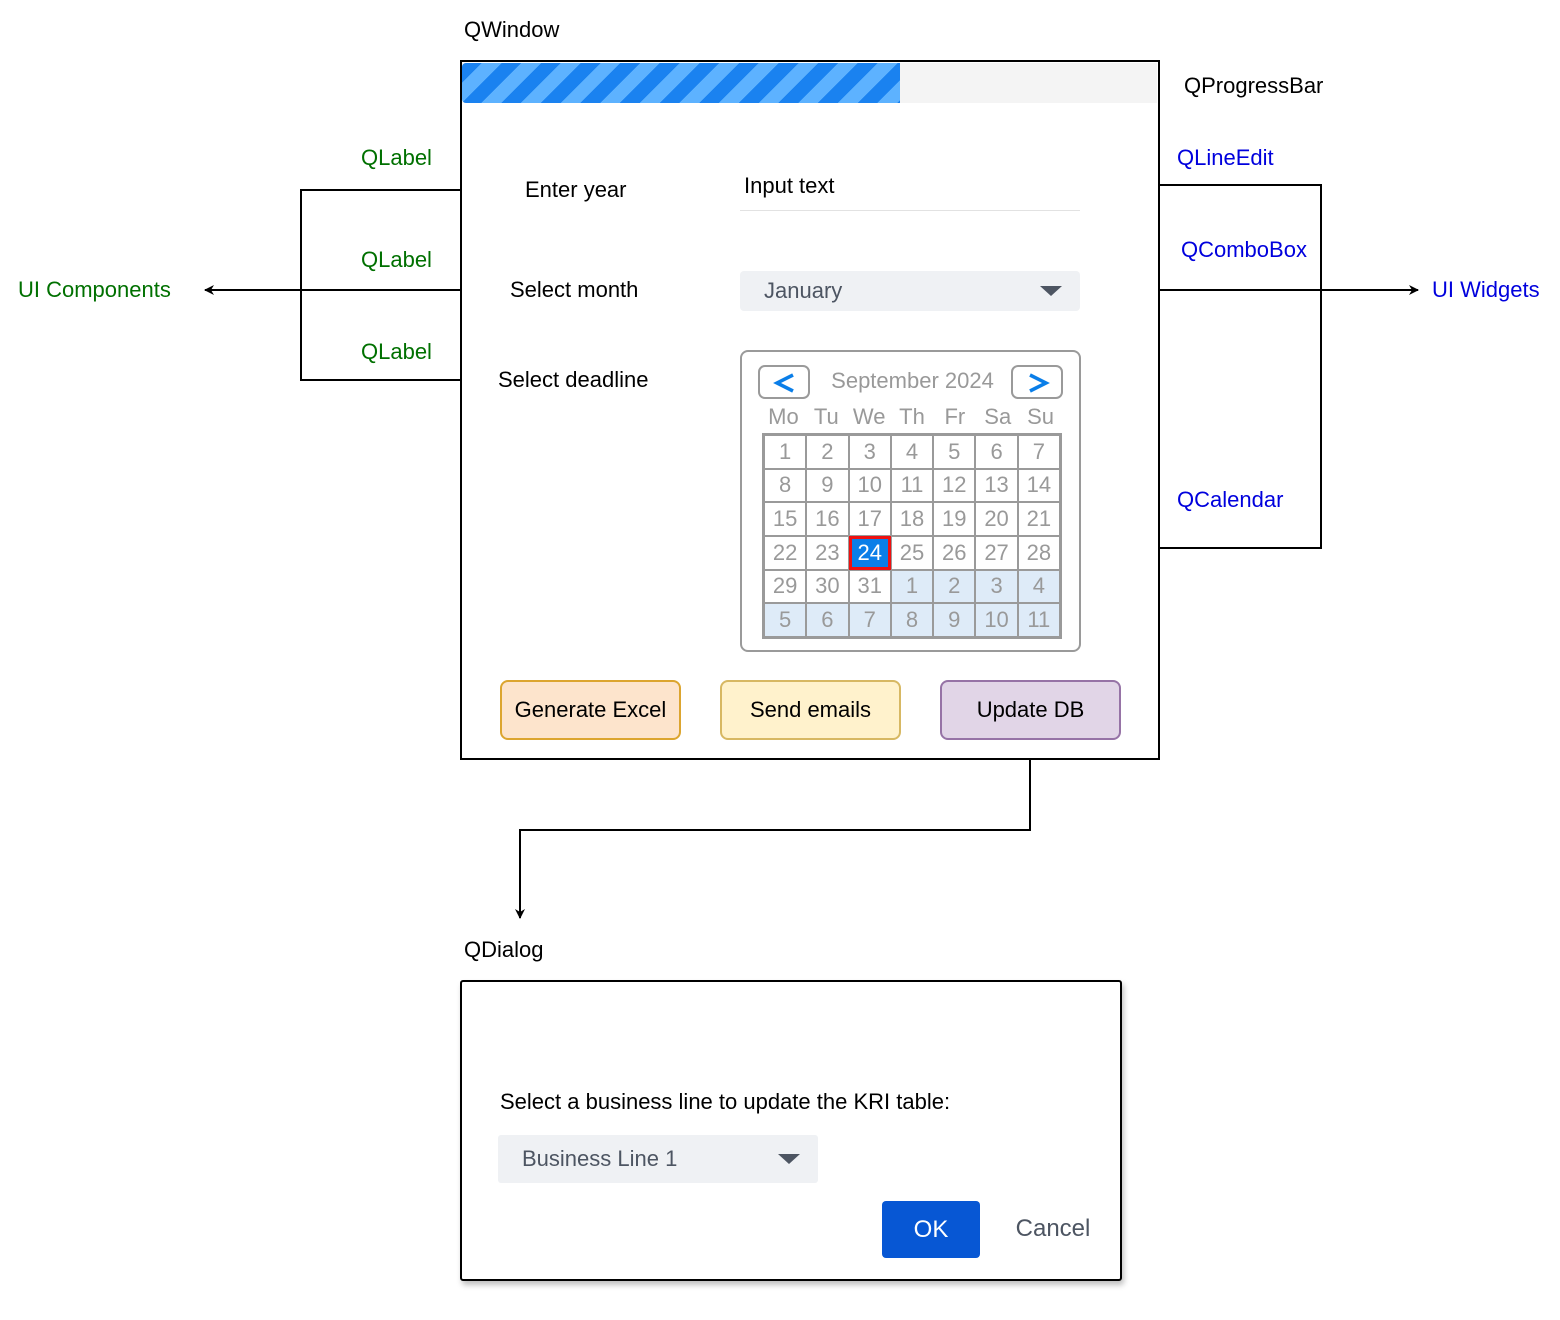 The height and width of the screenshot is (1320, 1560). What do you see at coordinates (869, 553) in the screenshot?
I see `calendar-day-selected: 24` at bounding box center [869, 553].